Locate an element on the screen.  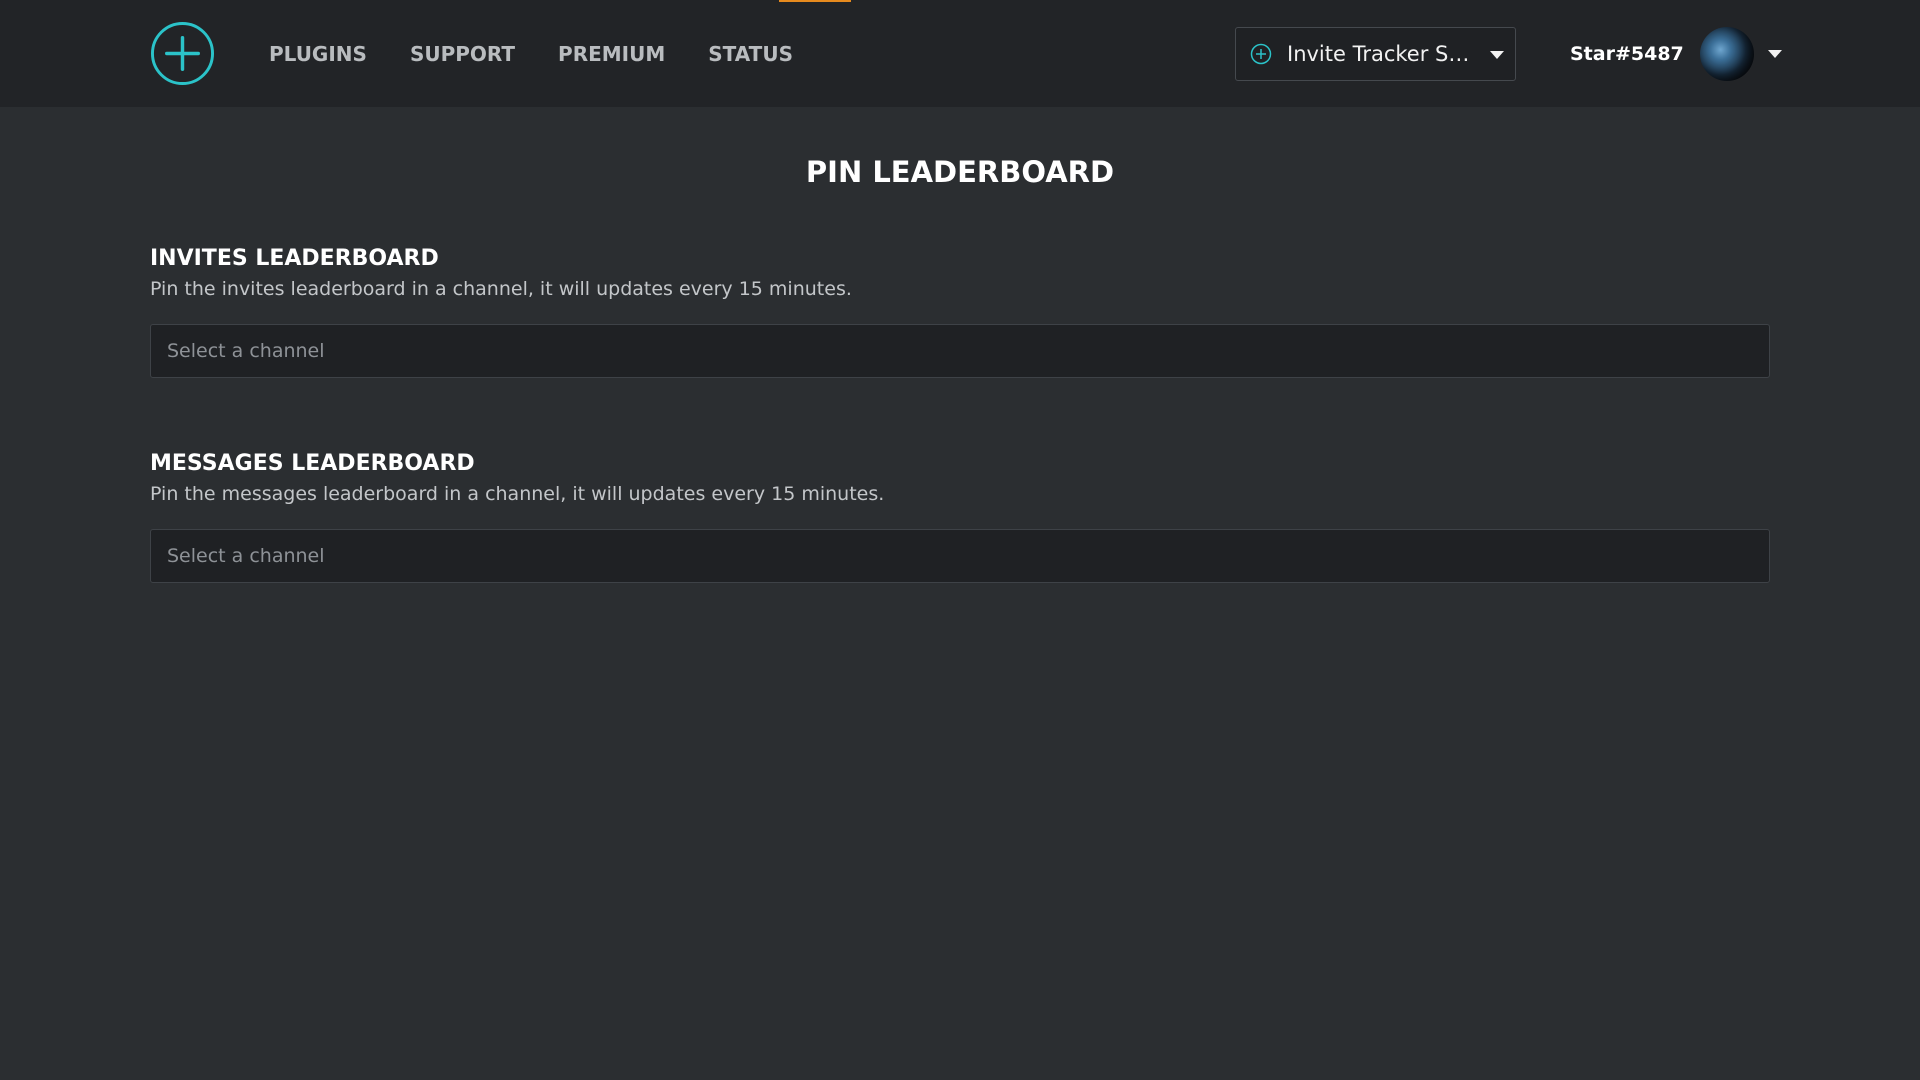
section-heading: INVITES LEADERBOARD is located at coordinates (294, 258).